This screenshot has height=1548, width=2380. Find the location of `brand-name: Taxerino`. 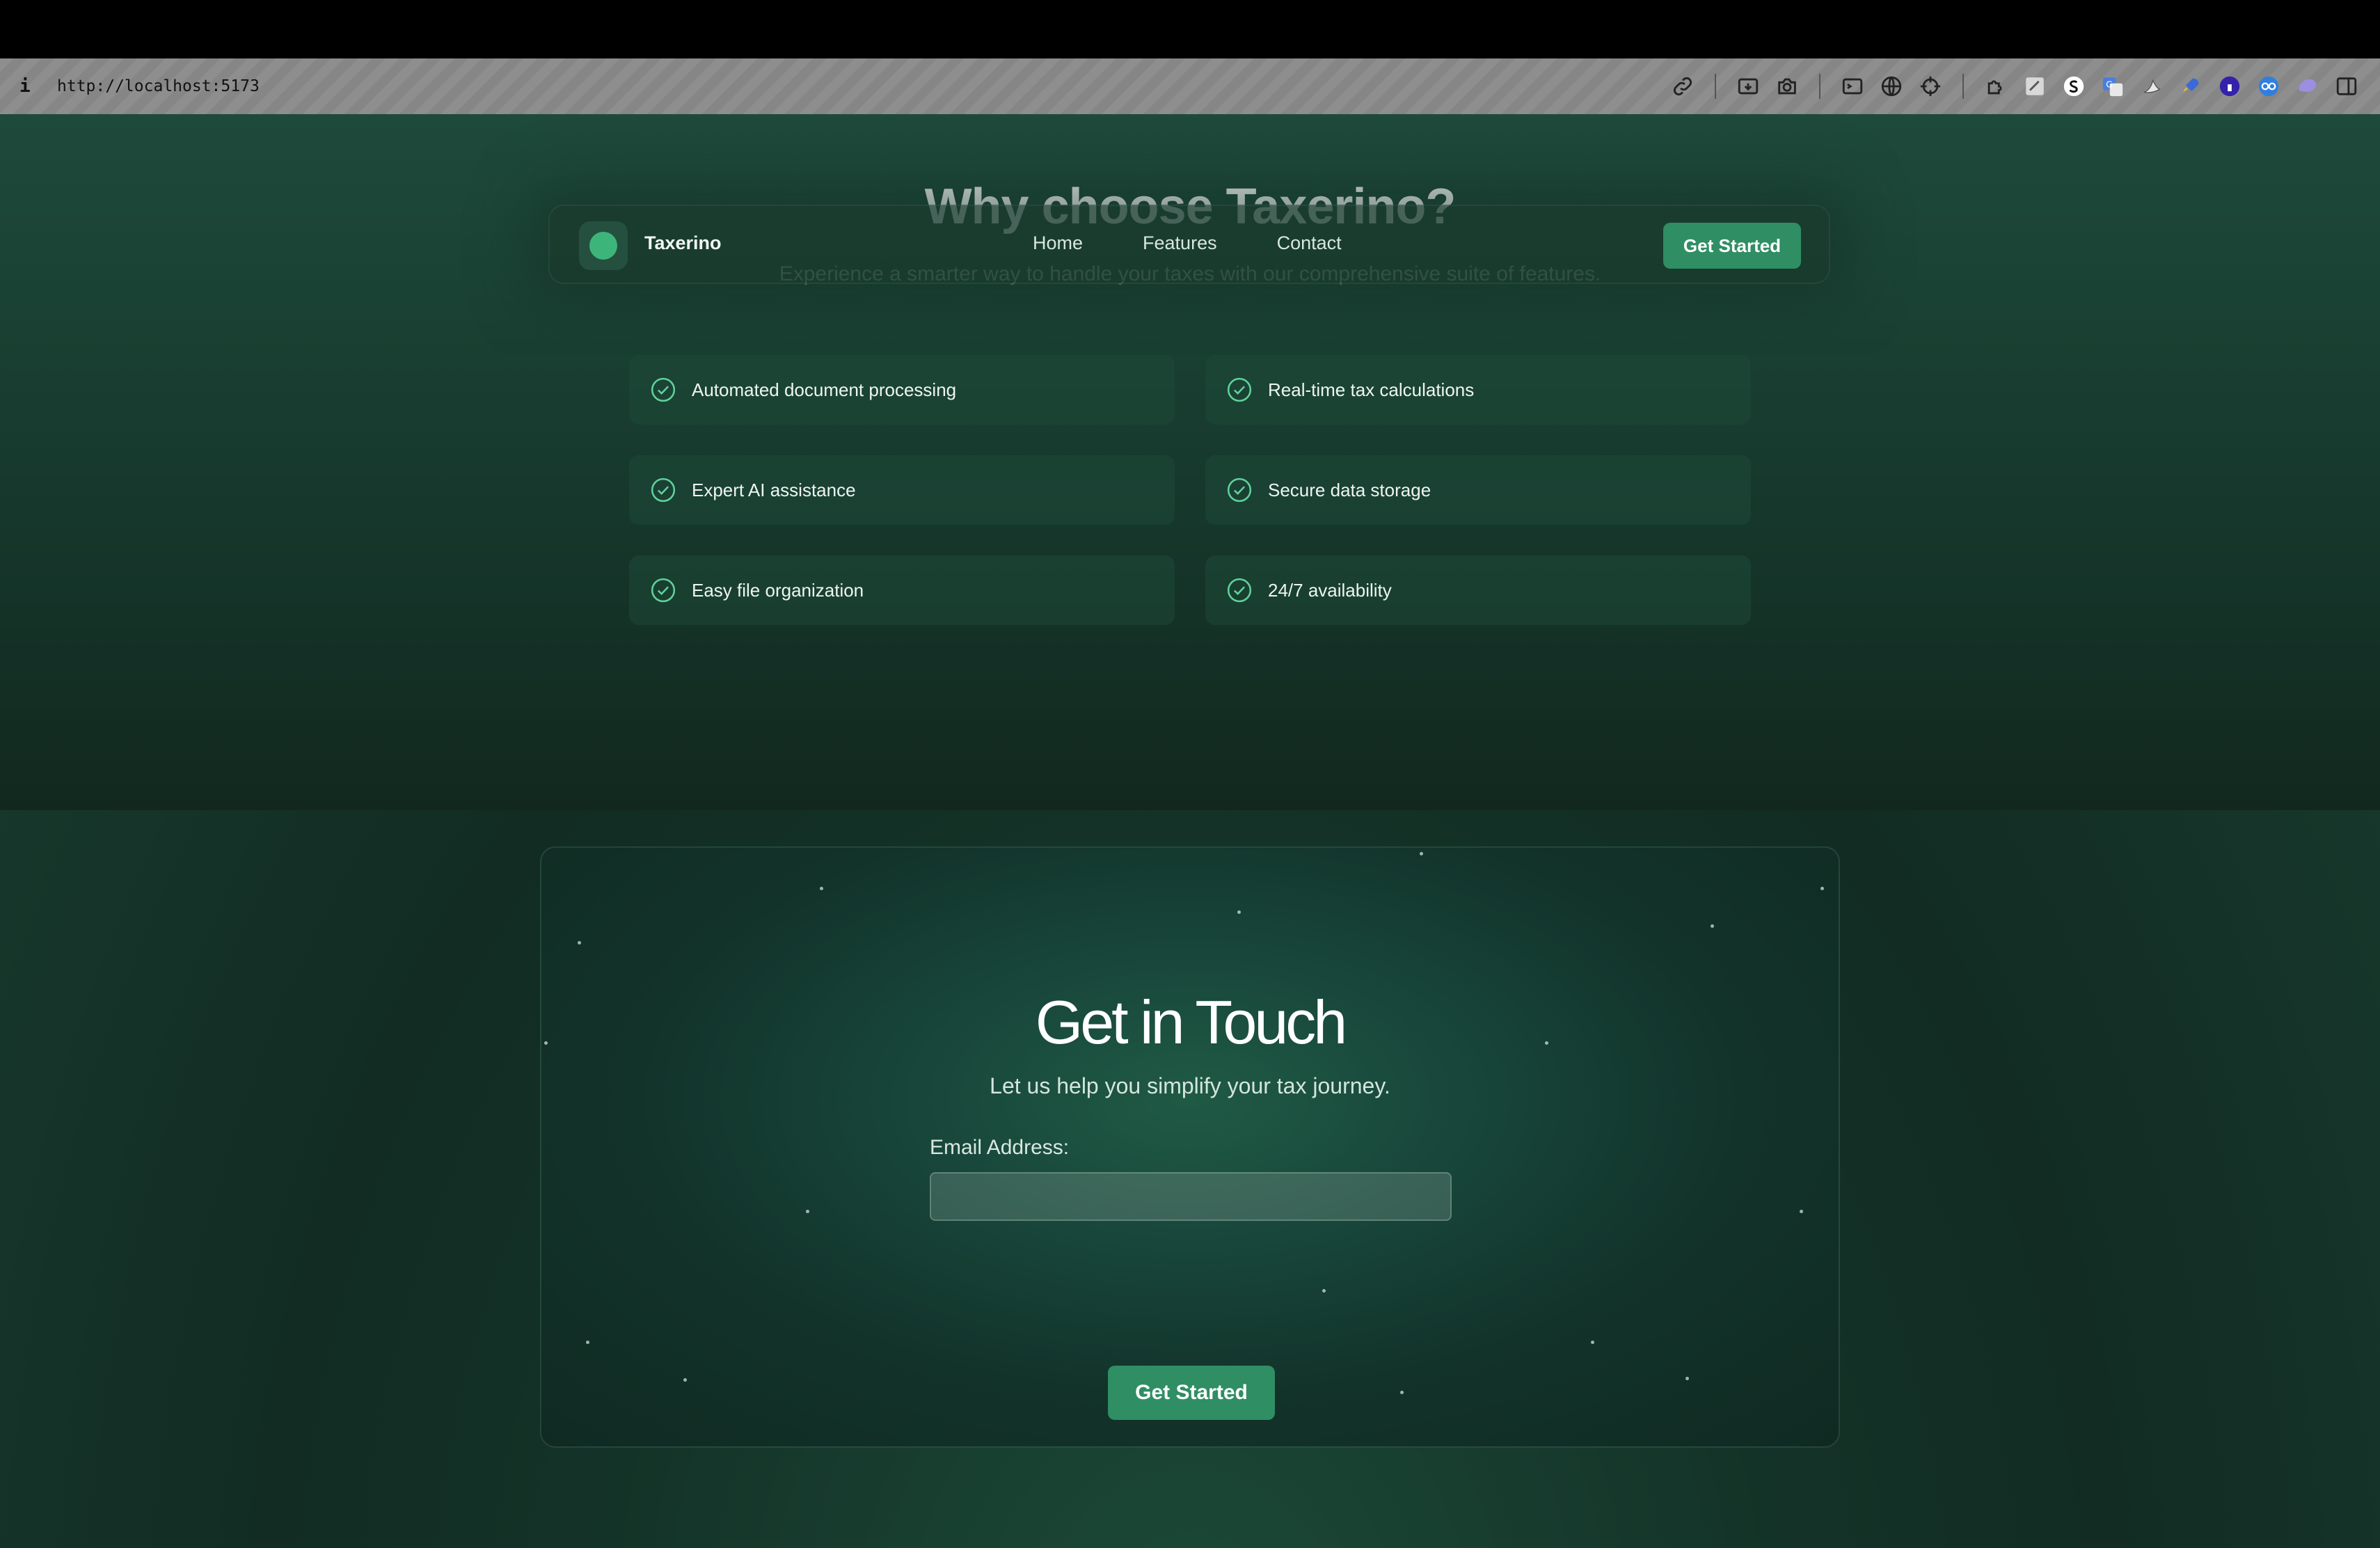

brand-name: Taxerino is located at coordinates (683, 243).